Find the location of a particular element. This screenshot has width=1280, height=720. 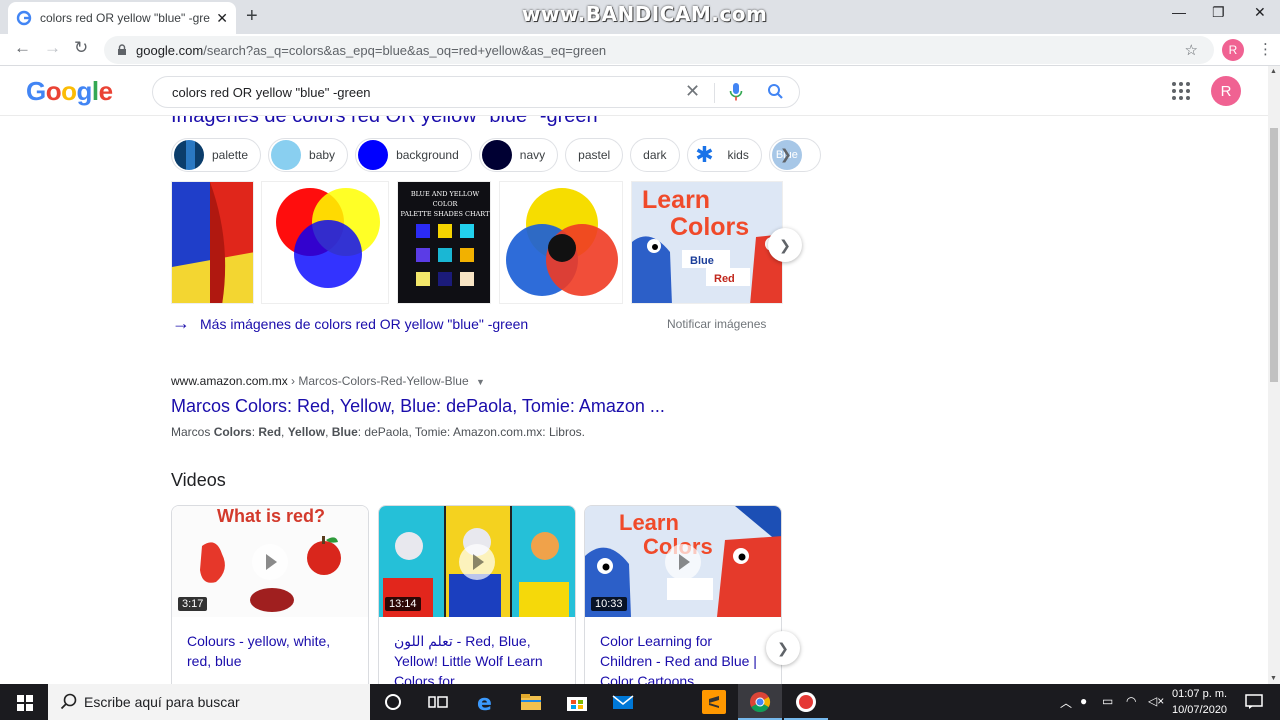

windows-start-icon is located at coordinates (25, 703).